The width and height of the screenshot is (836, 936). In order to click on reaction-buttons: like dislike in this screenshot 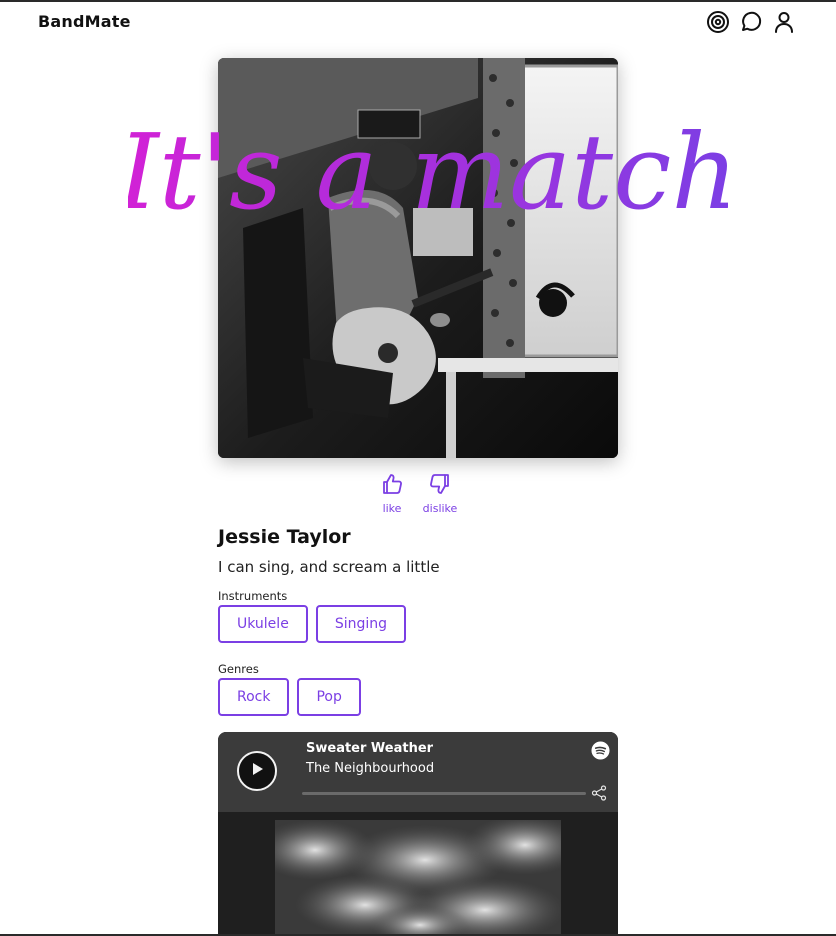, I will do `click(417, 493)`.